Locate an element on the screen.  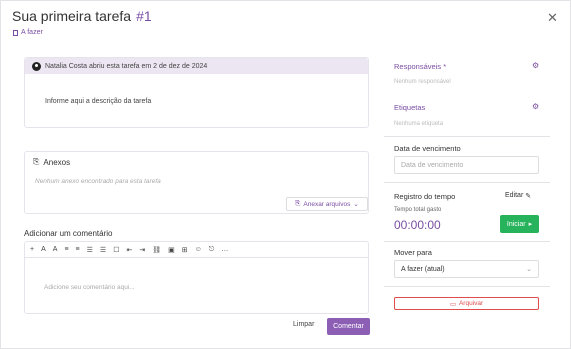
total-time-label: Tempo total gasto is located at coordinates (418, 210).